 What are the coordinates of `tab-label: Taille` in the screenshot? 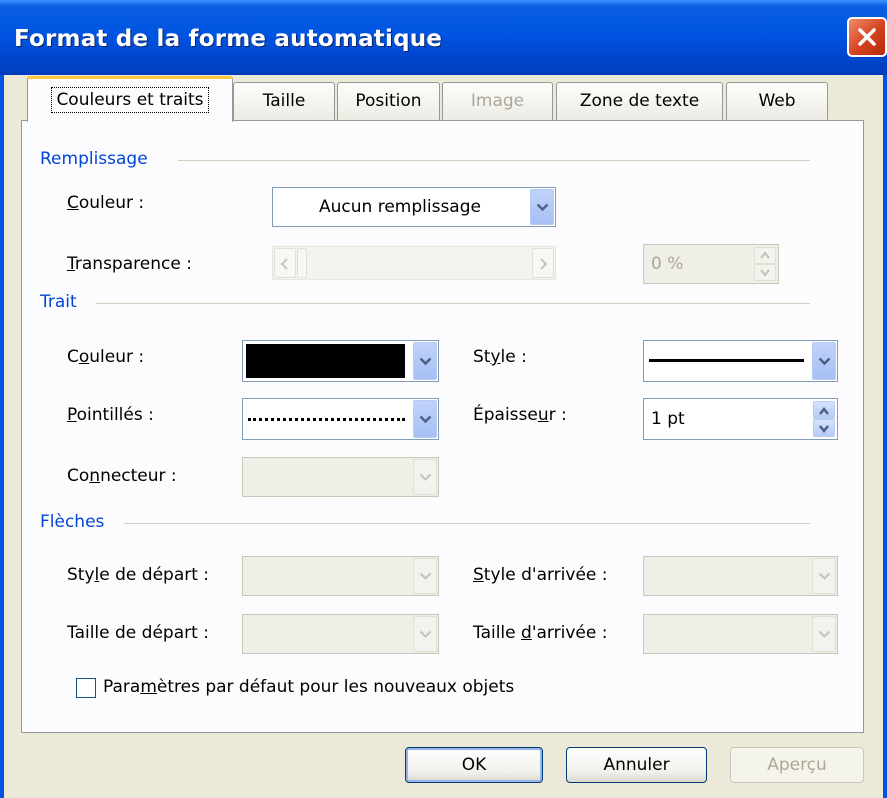 It's located at (284, 101).